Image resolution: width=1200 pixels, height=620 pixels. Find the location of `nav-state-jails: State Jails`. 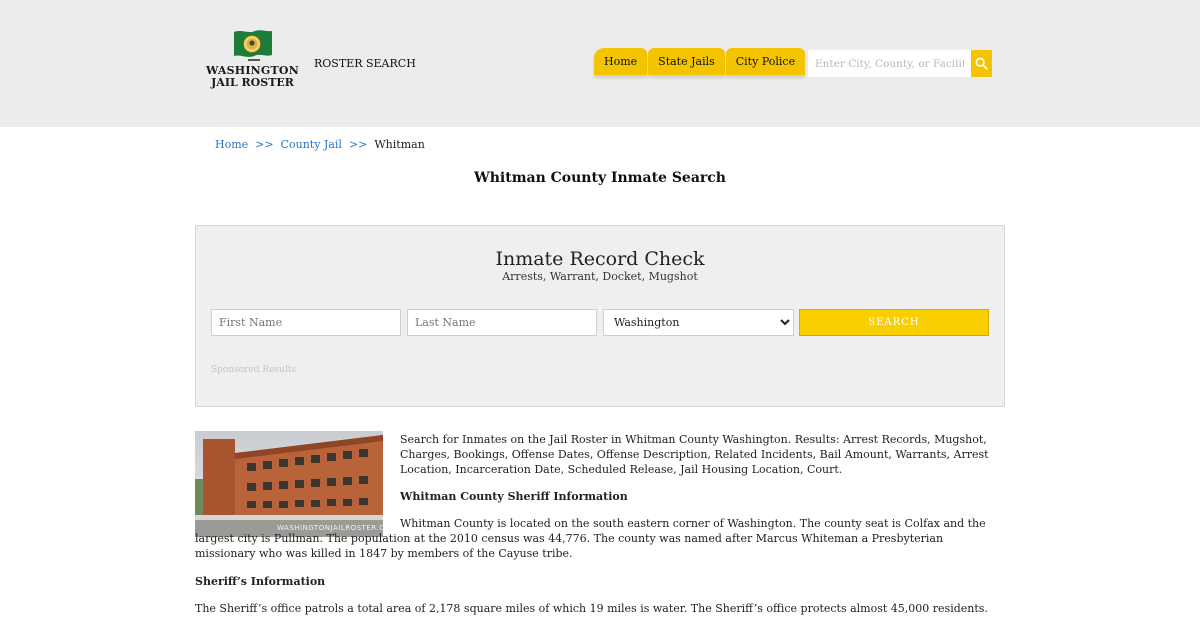

nav-state-jails: State Jails is located at coordinates (686, 61).